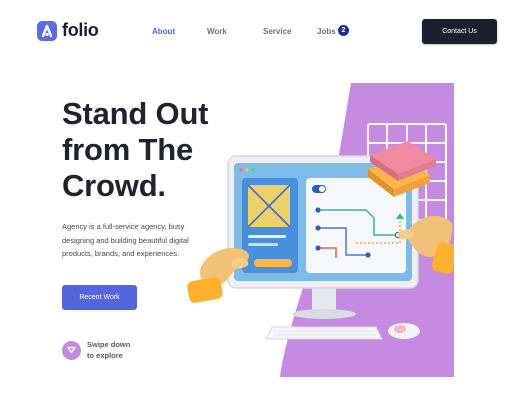 The image size is (511, 408). What do you see at coordinates (277, 31) in the screenshot?
I see `nav-item-service: Service` at bounding box center [277, 31].